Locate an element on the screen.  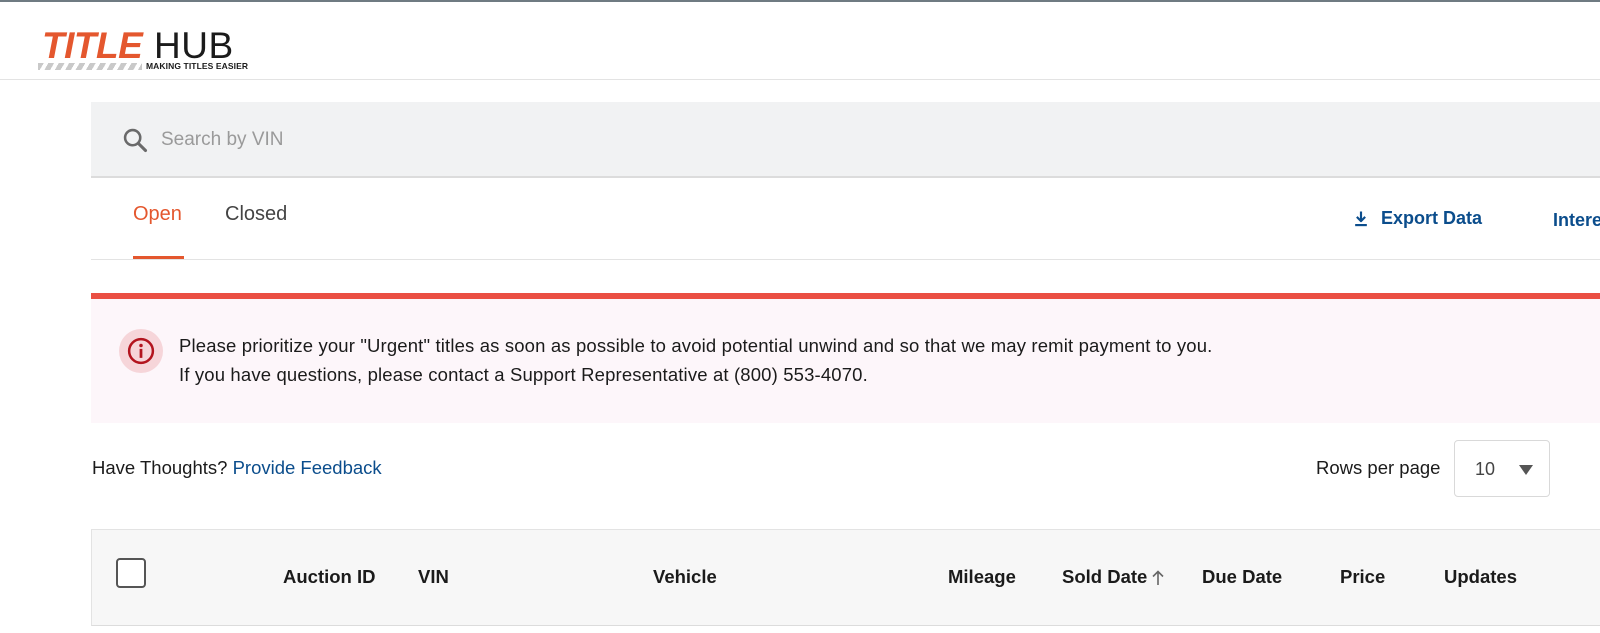
alert-icon-badge is located at coordinates (141, 351).